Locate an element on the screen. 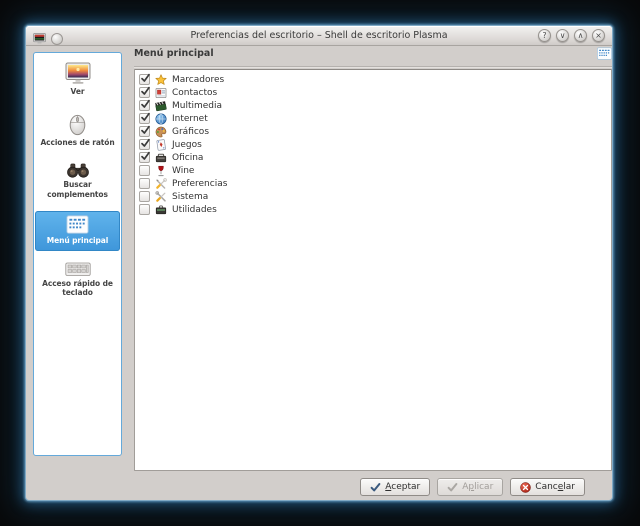 Image resolution: width=640 pixels, height=526 pixels. sidebar-item-menu-principal: Menú principal is located at coordinates (77, 231).